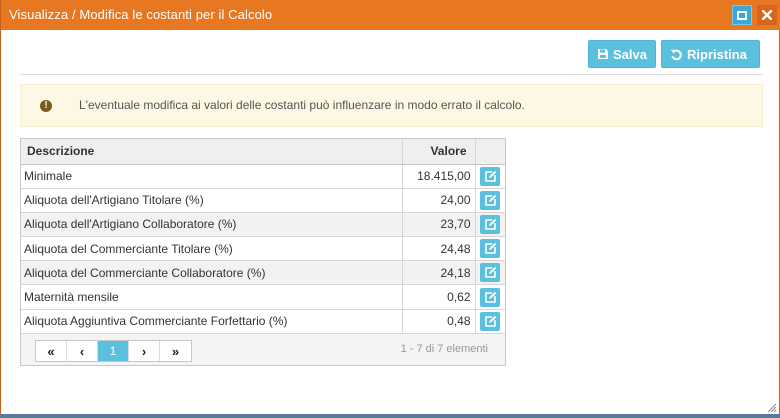  Describe the element at coordinates (439, 297) in the screenshot. I see `cell-valore: 0,62` at that location.